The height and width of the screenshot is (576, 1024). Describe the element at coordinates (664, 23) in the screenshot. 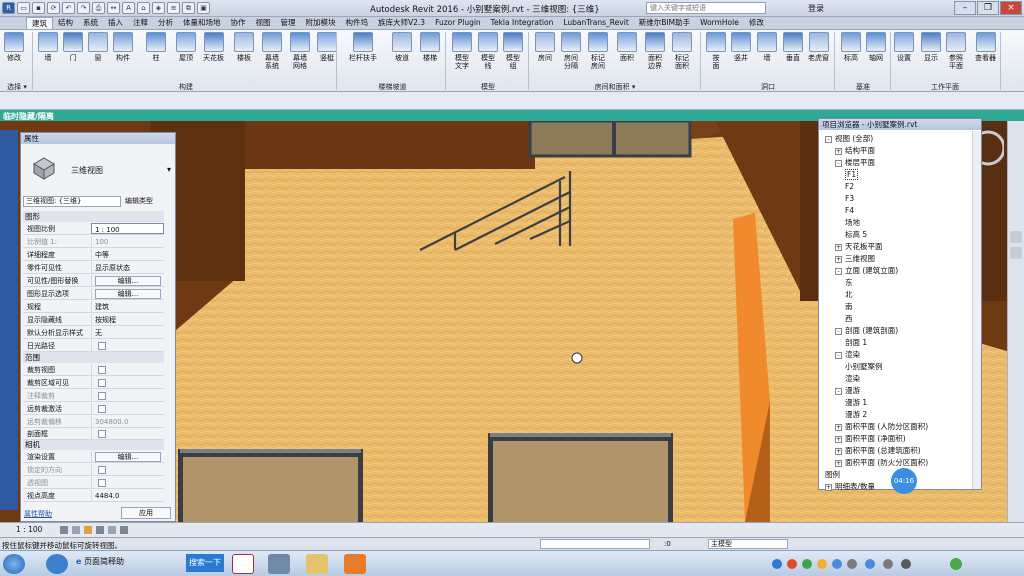

I see `tab-16: 斯维尔BIM助手` at that location.